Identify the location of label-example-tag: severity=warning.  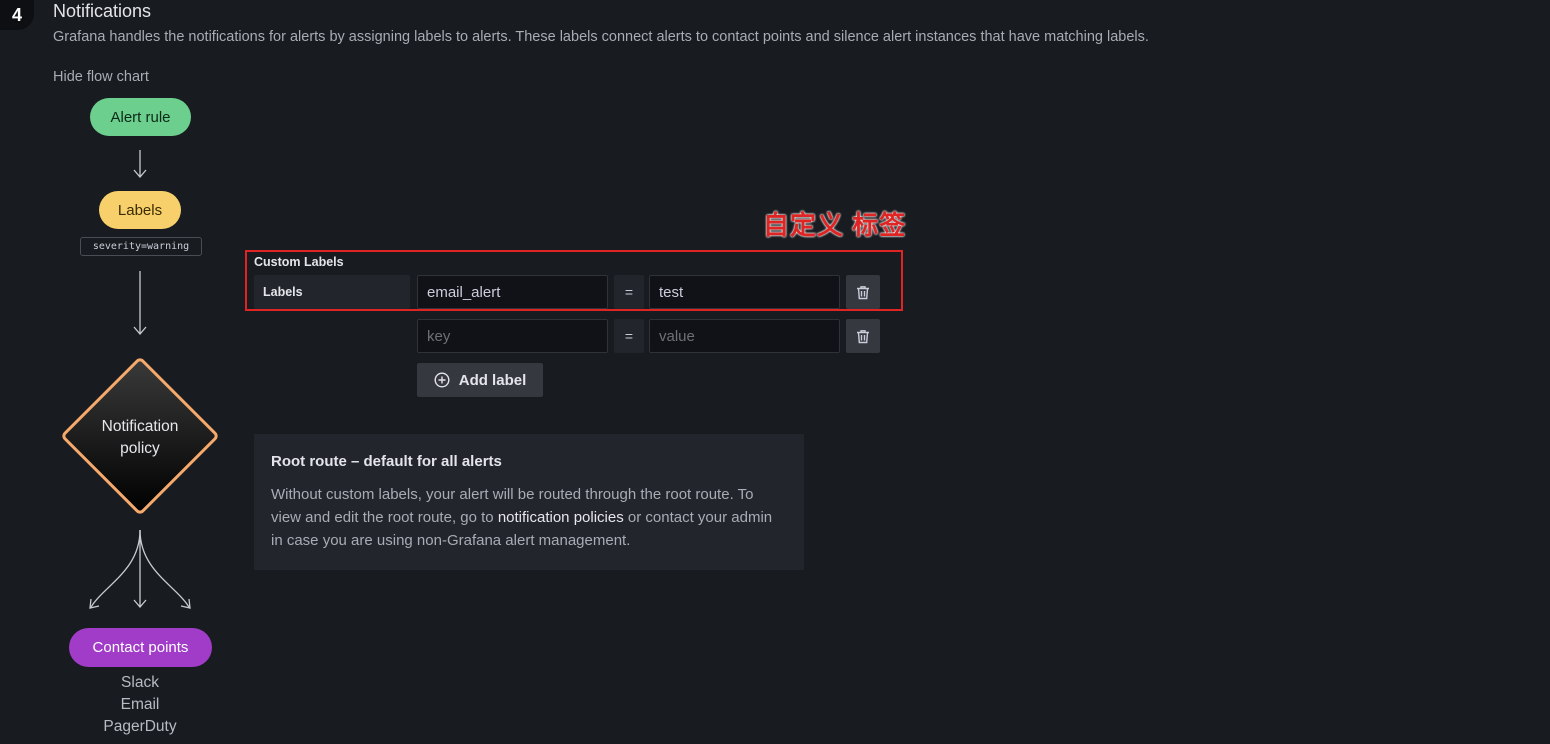
(141, 246).